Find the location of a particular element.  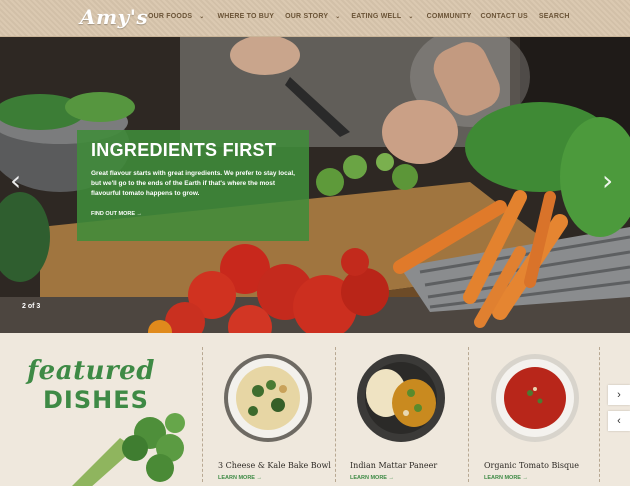

nav-where-to-buy: WHERE TO BUY is located at coordinates (245, 16).